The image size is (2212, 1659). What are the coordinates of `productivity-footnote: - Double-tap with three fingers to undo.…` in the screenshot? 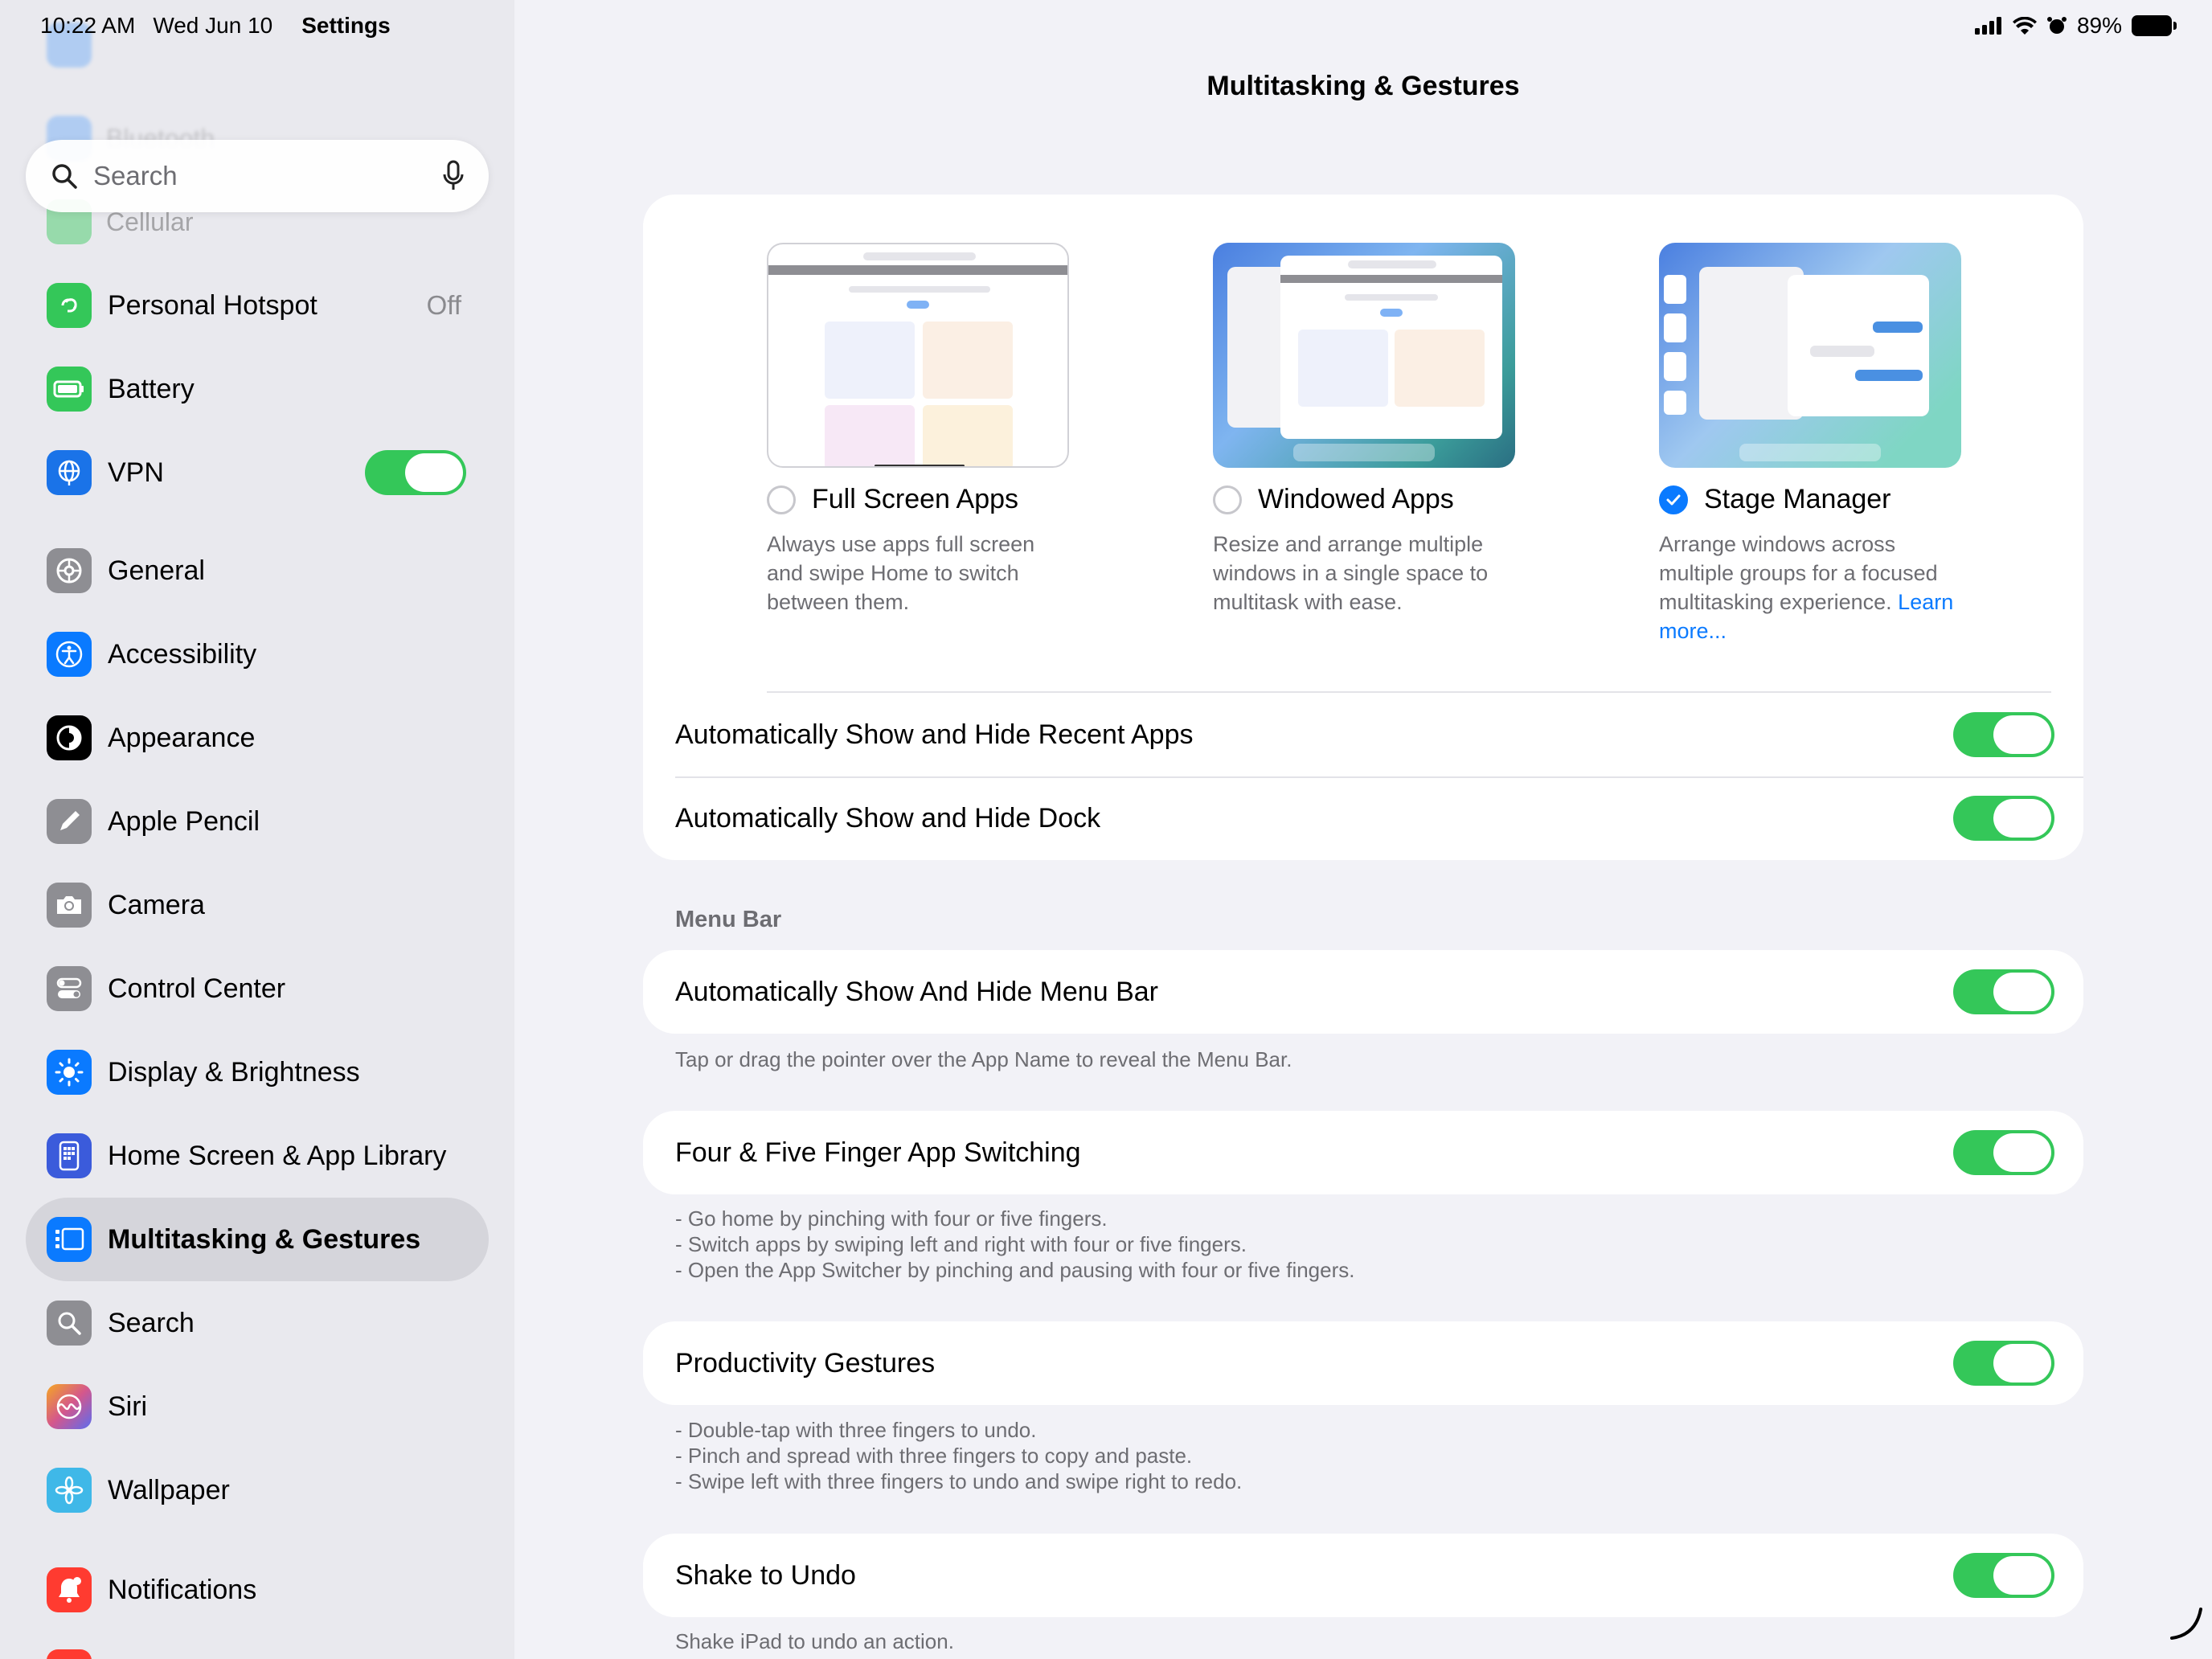 It's located at (958, 1455).